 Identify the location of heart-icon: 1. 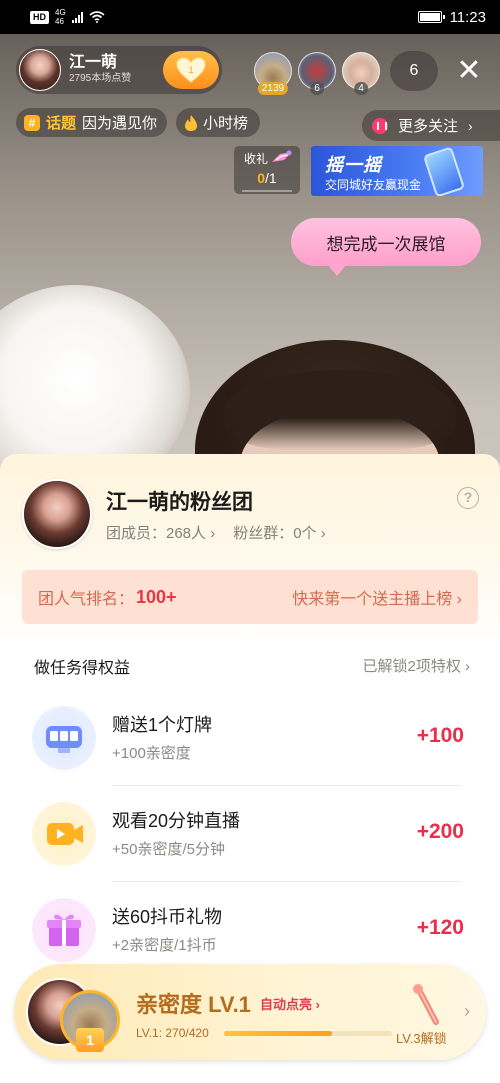
(191, 70).